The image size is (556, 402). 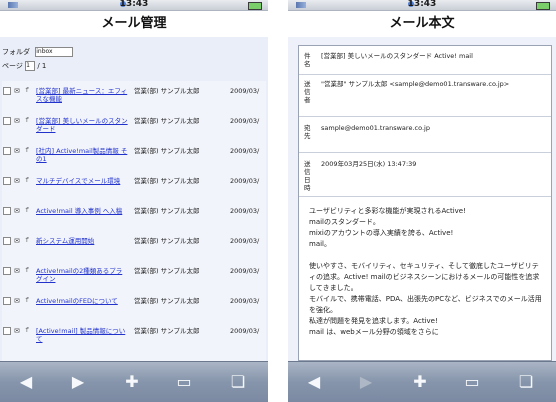 I want to click on subject-link: [営業部] 最新ニュース：エフィスな機能, so click(x=82, y=95).